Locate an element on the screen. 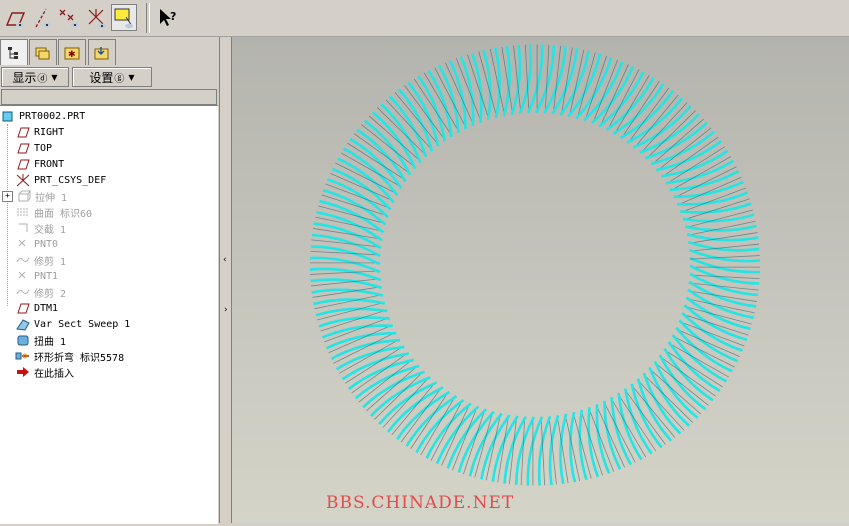 The image size is (849, 526). tree-item-front: FRONT is located at coordinates (39, 164).